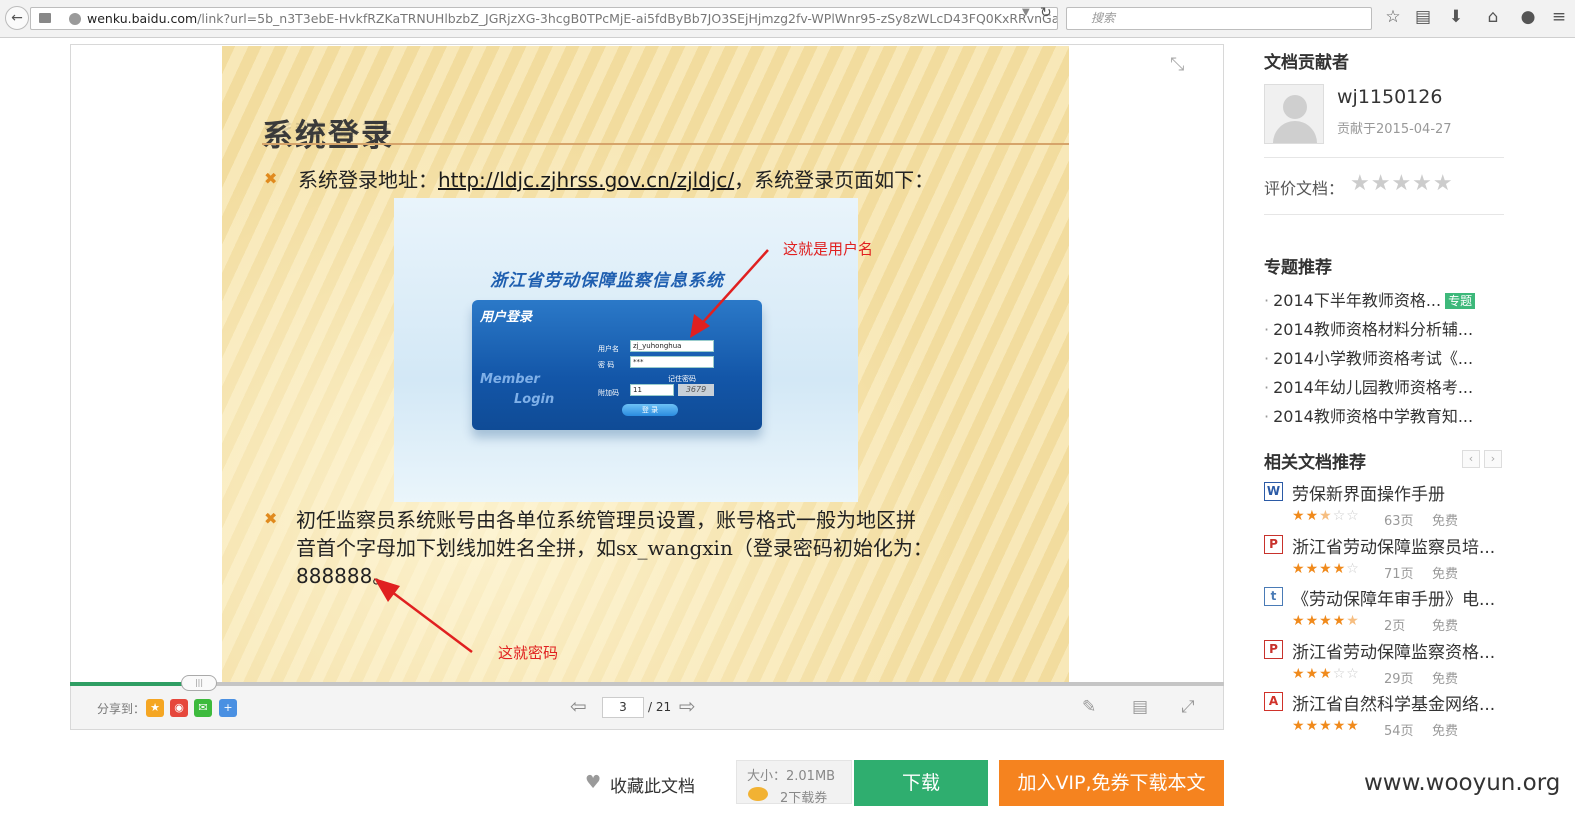 The image size is (1575, 817). I want to click on password-field: ***, so click(672, 362).